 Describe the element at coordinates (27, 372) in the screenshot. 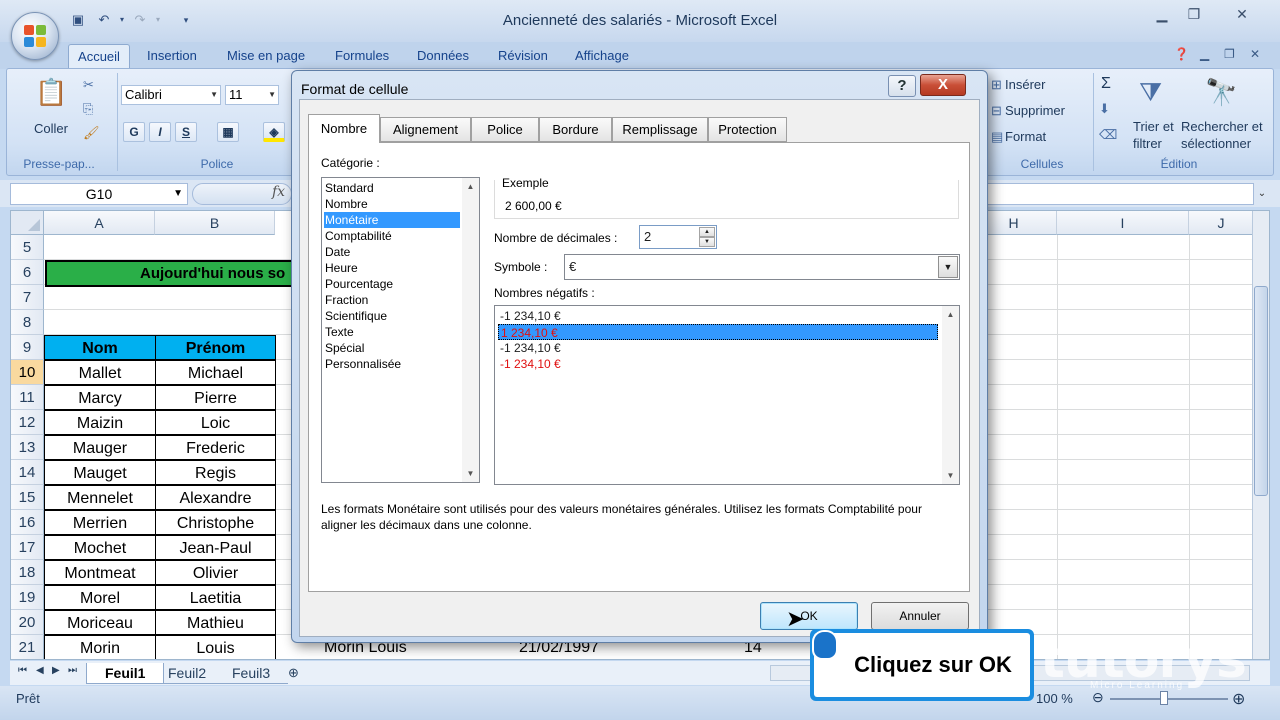

I see `row-header: 10` at that location.